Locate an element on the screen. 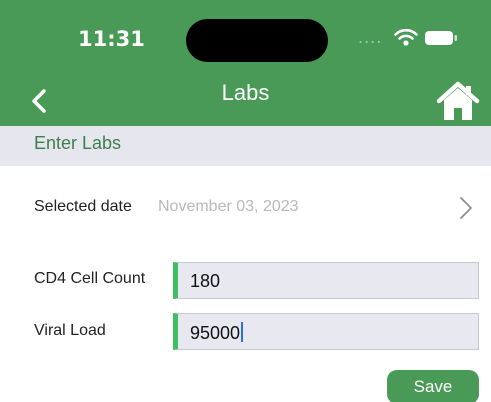  viral-load-label: Viral Load is located at coordinates (70, 330).